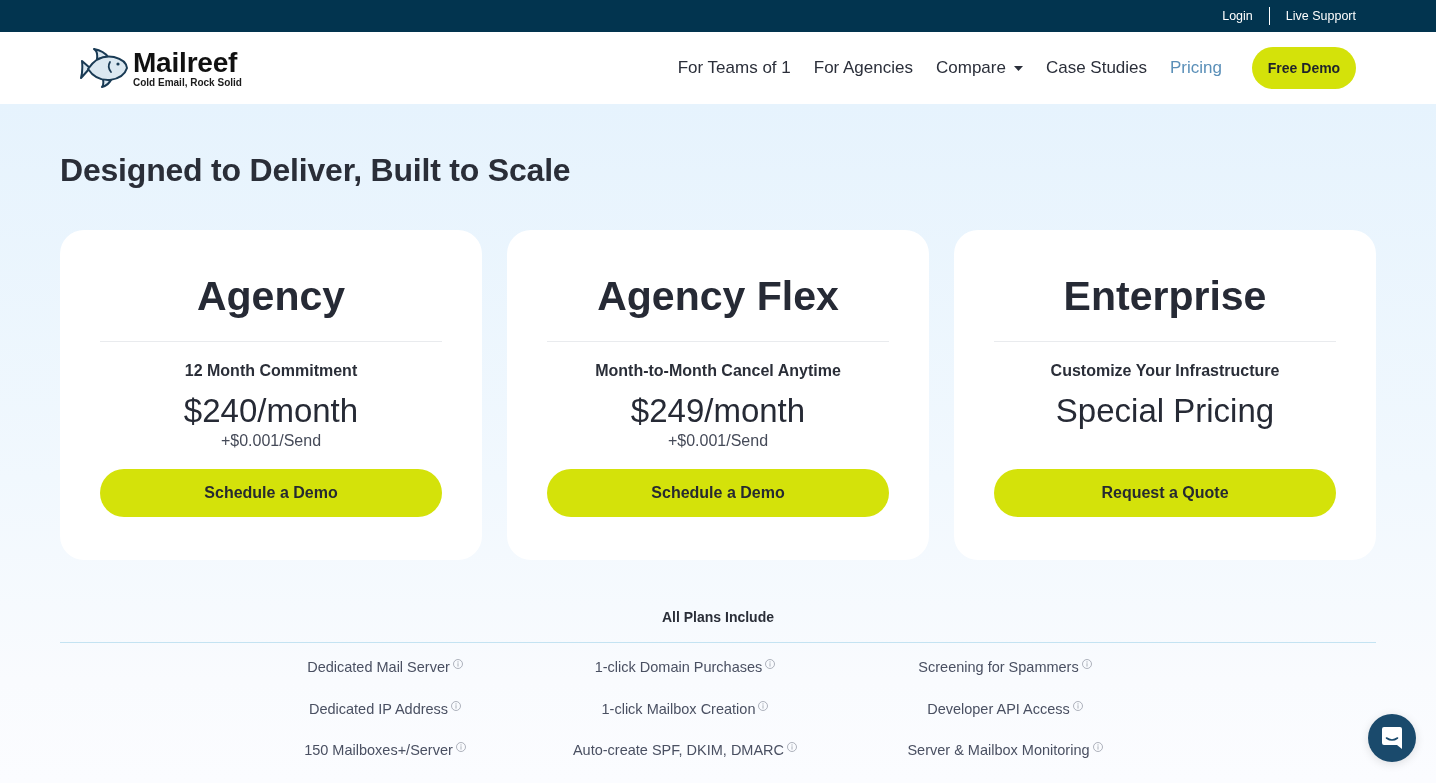 The image size is (1436, 783). What do you see at coordinates (998, 750) in the screenshot?
I see `feature-label: Server & Mailbox Monitoring` at bounding box center [998, 750].